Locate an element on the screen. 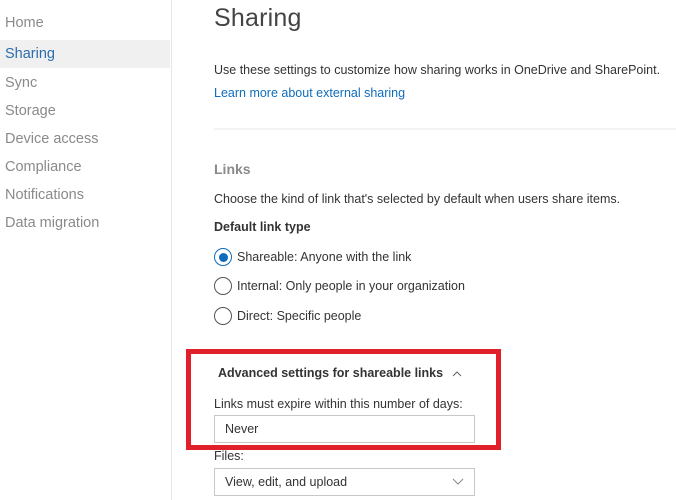 This screenshot has height=500, width=676. advanced-settings-toggle: Advanced settings for shareable links is located at coordinates (340, 373).